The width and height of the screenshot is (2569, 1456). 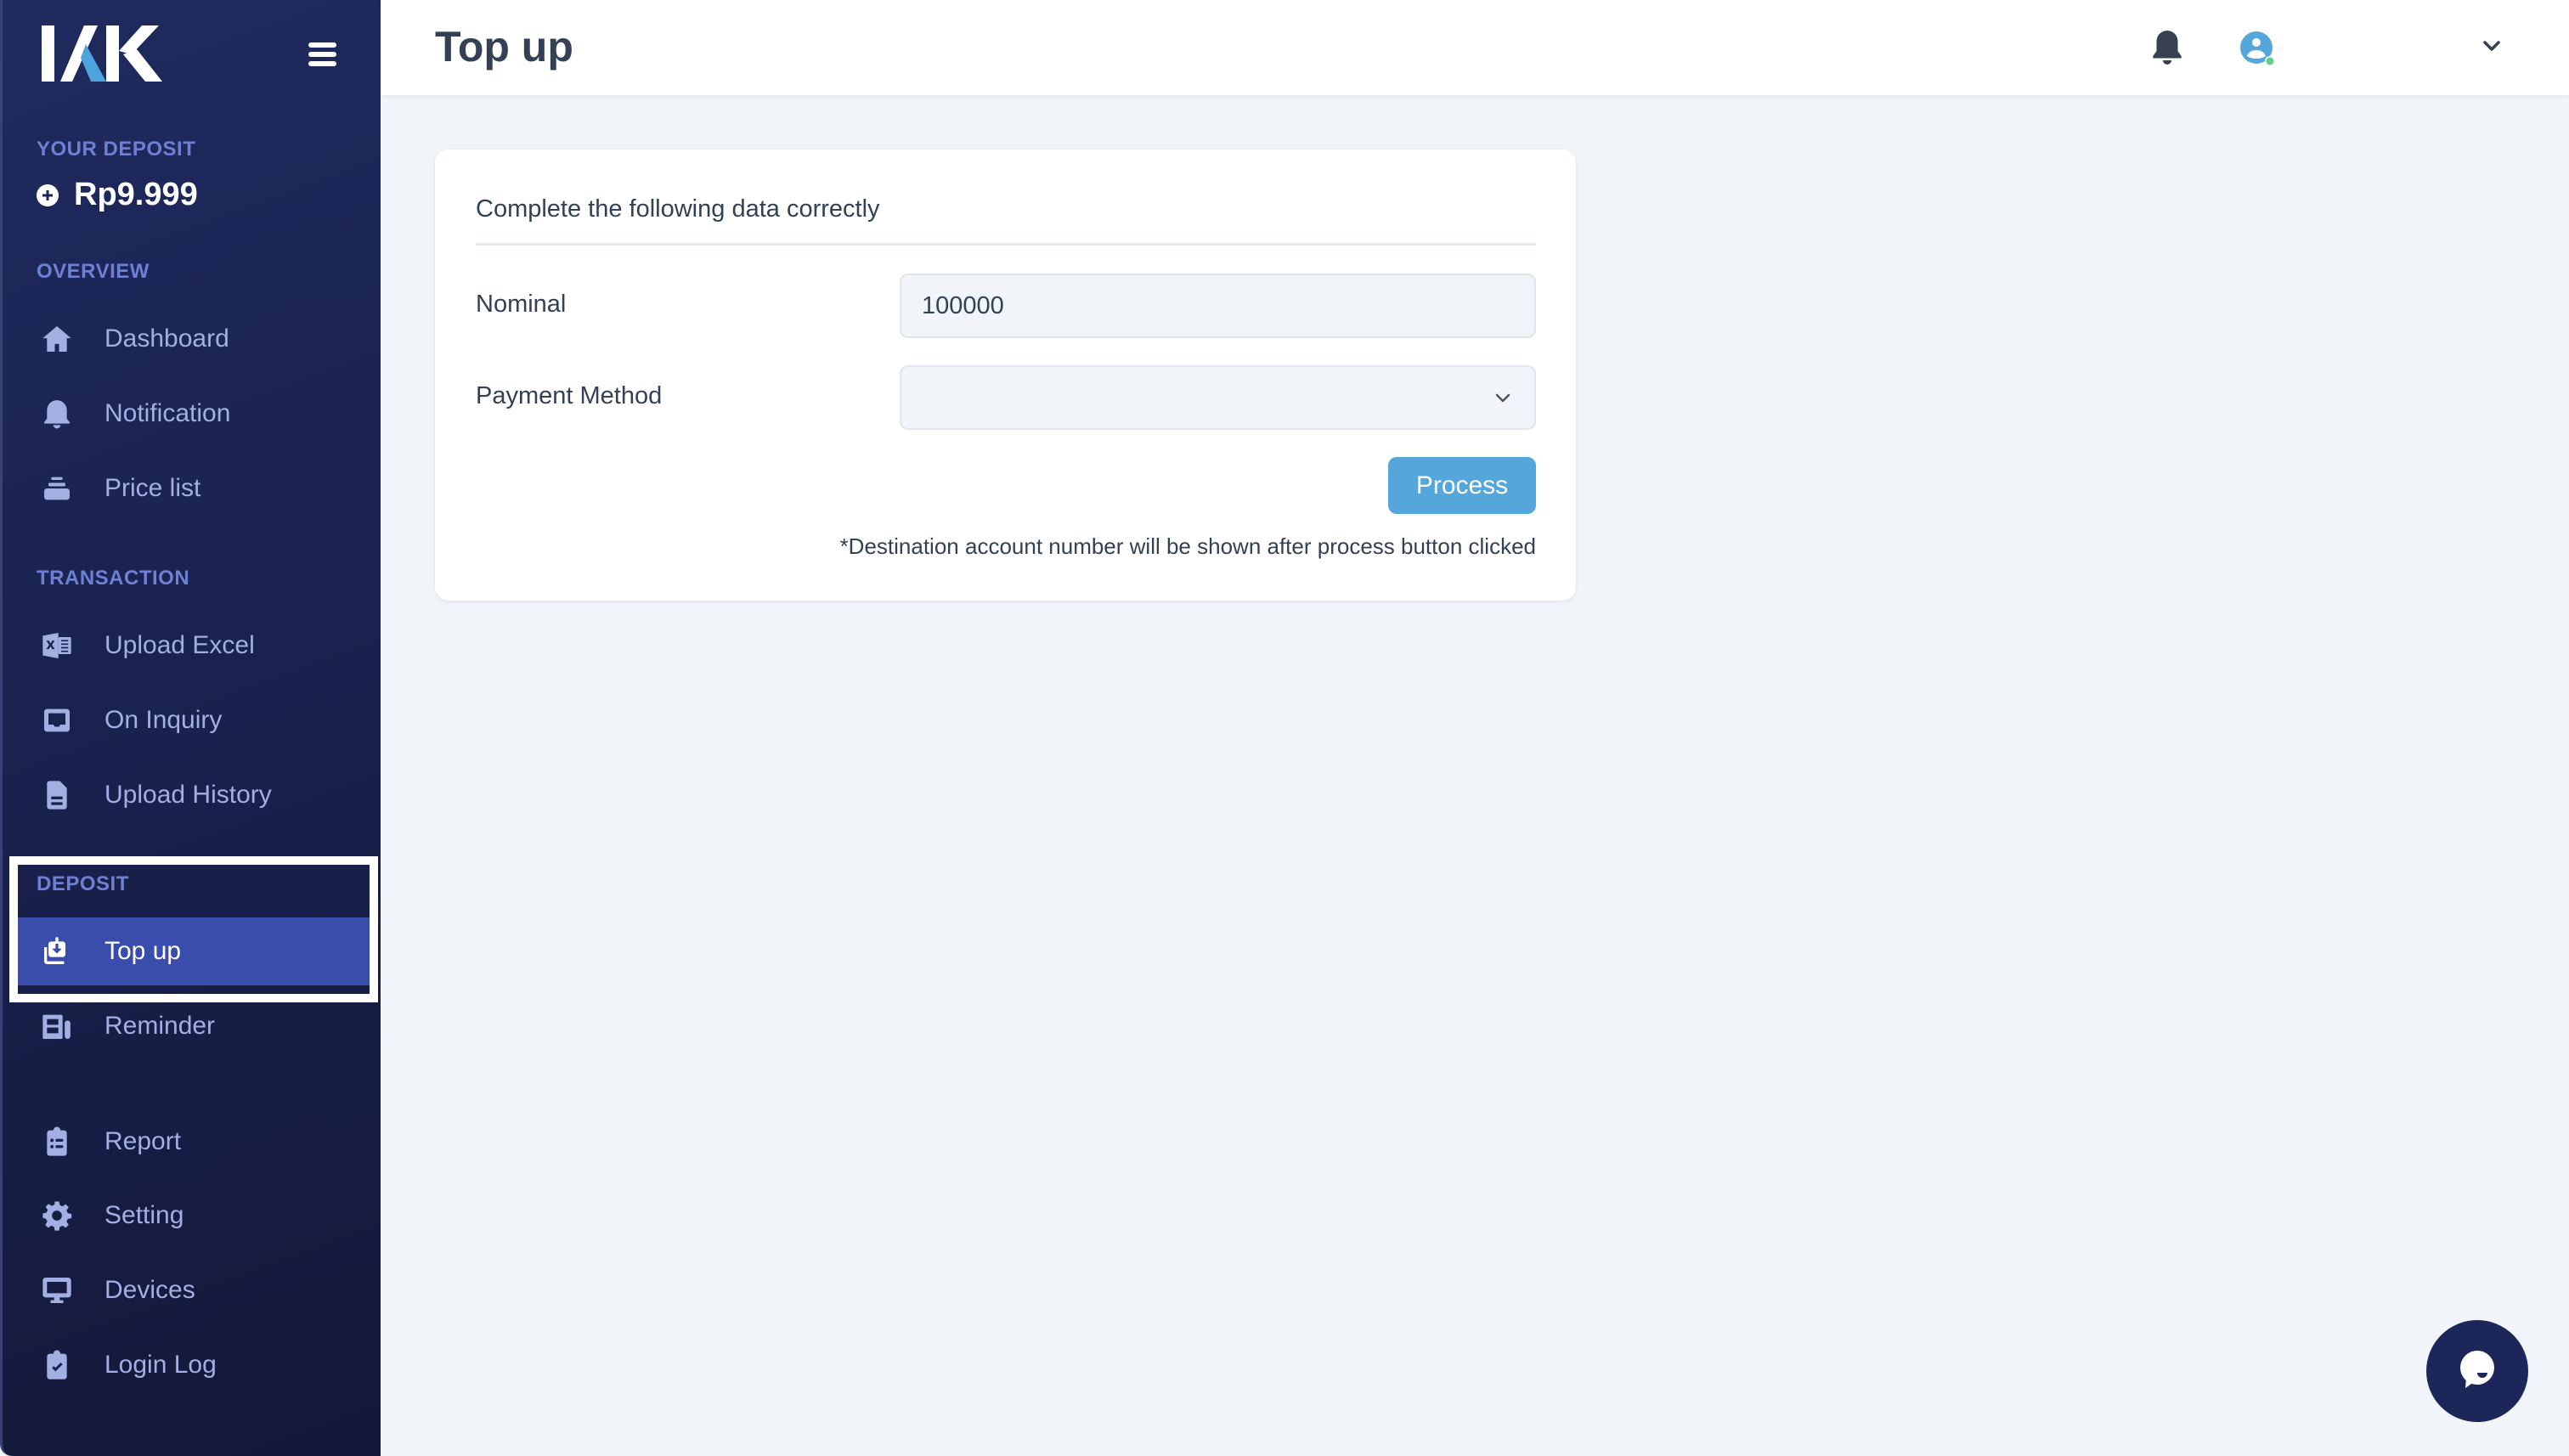 I want to click on gear-icon, so click(x=57, y=1216).